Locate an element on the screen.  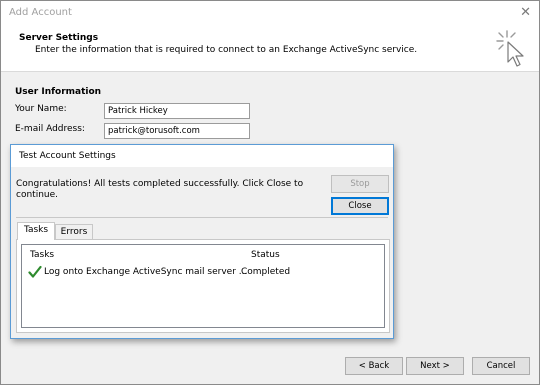
your-name-label: Your Name: is located at coordinates (41, 109).